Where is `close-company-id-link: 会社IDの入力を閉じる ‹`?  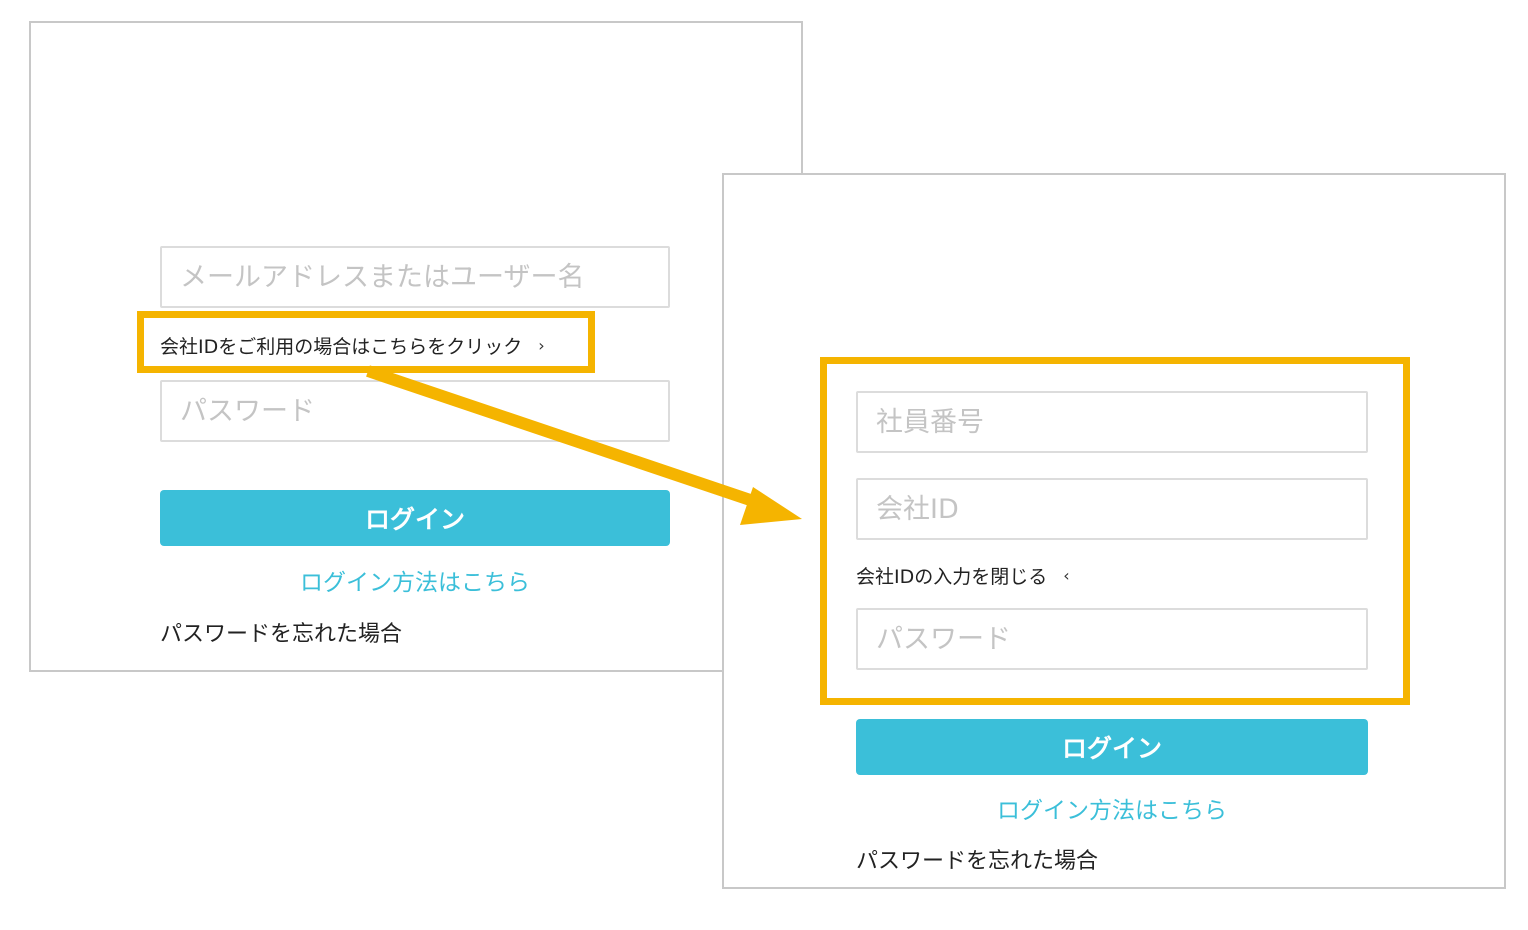
close-company-id-link: 会社IDの入力を閉じる ‹ is located at coordinates (963, 575).